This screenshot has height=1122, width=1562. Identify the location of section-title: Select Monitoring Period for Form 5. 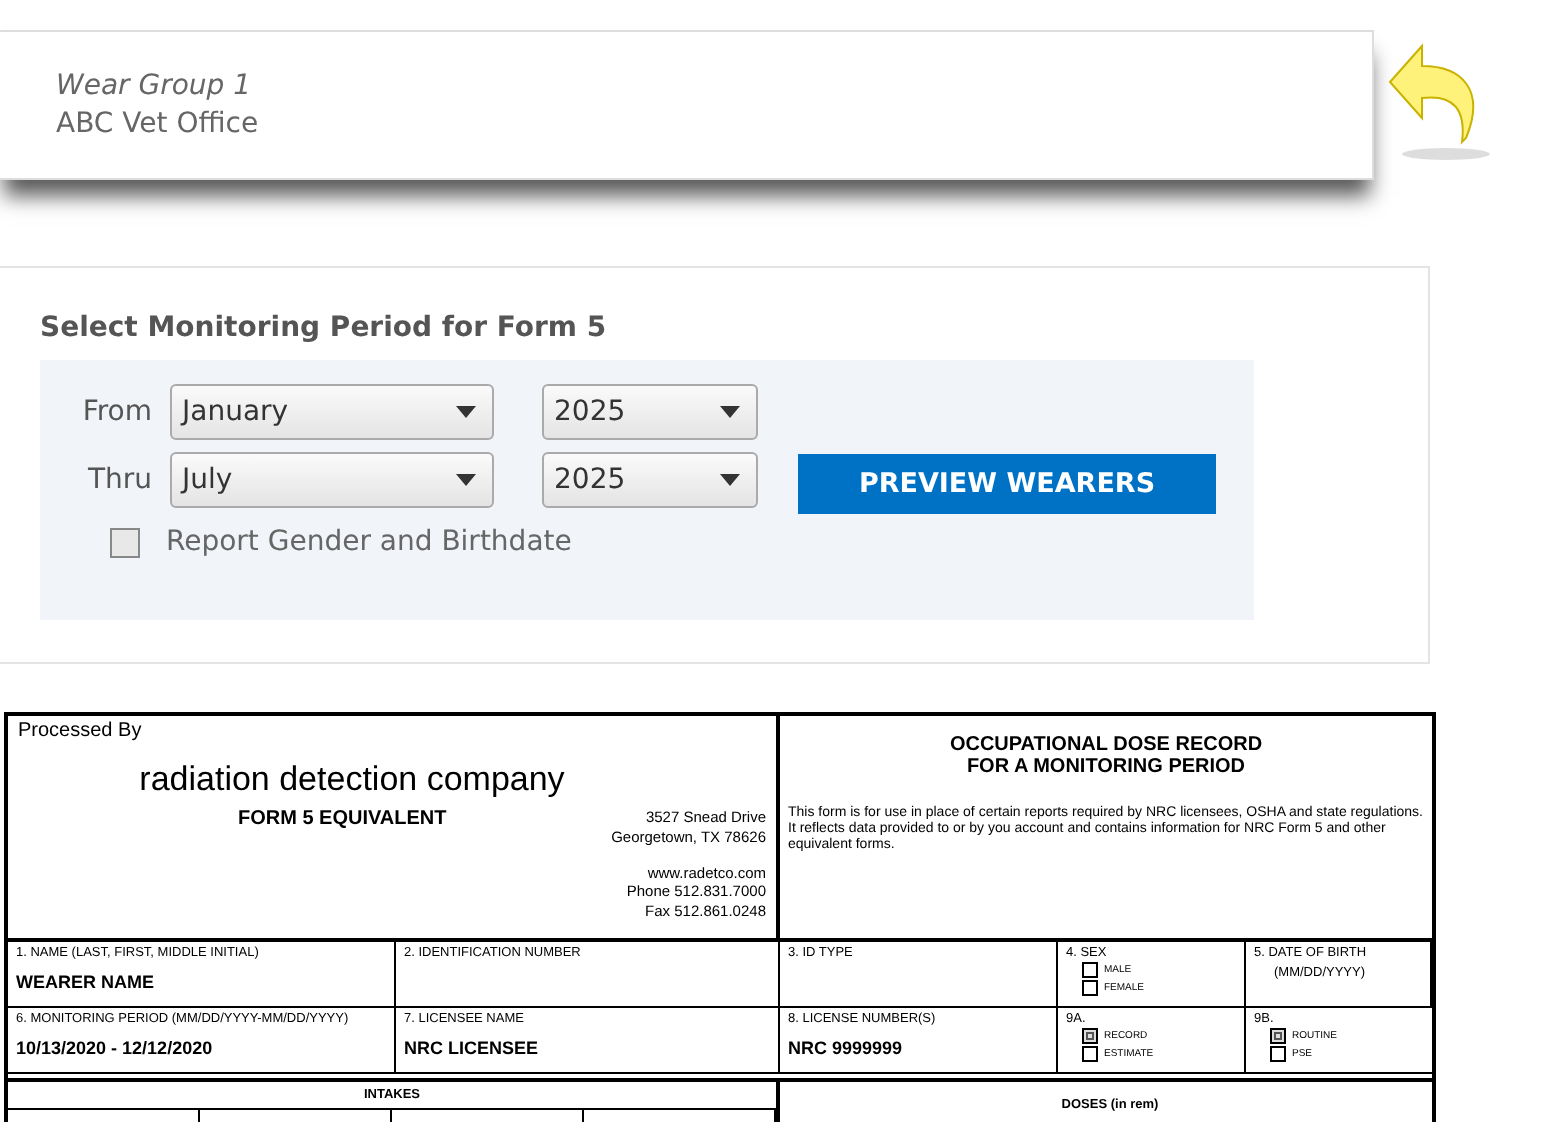
(324, 328).